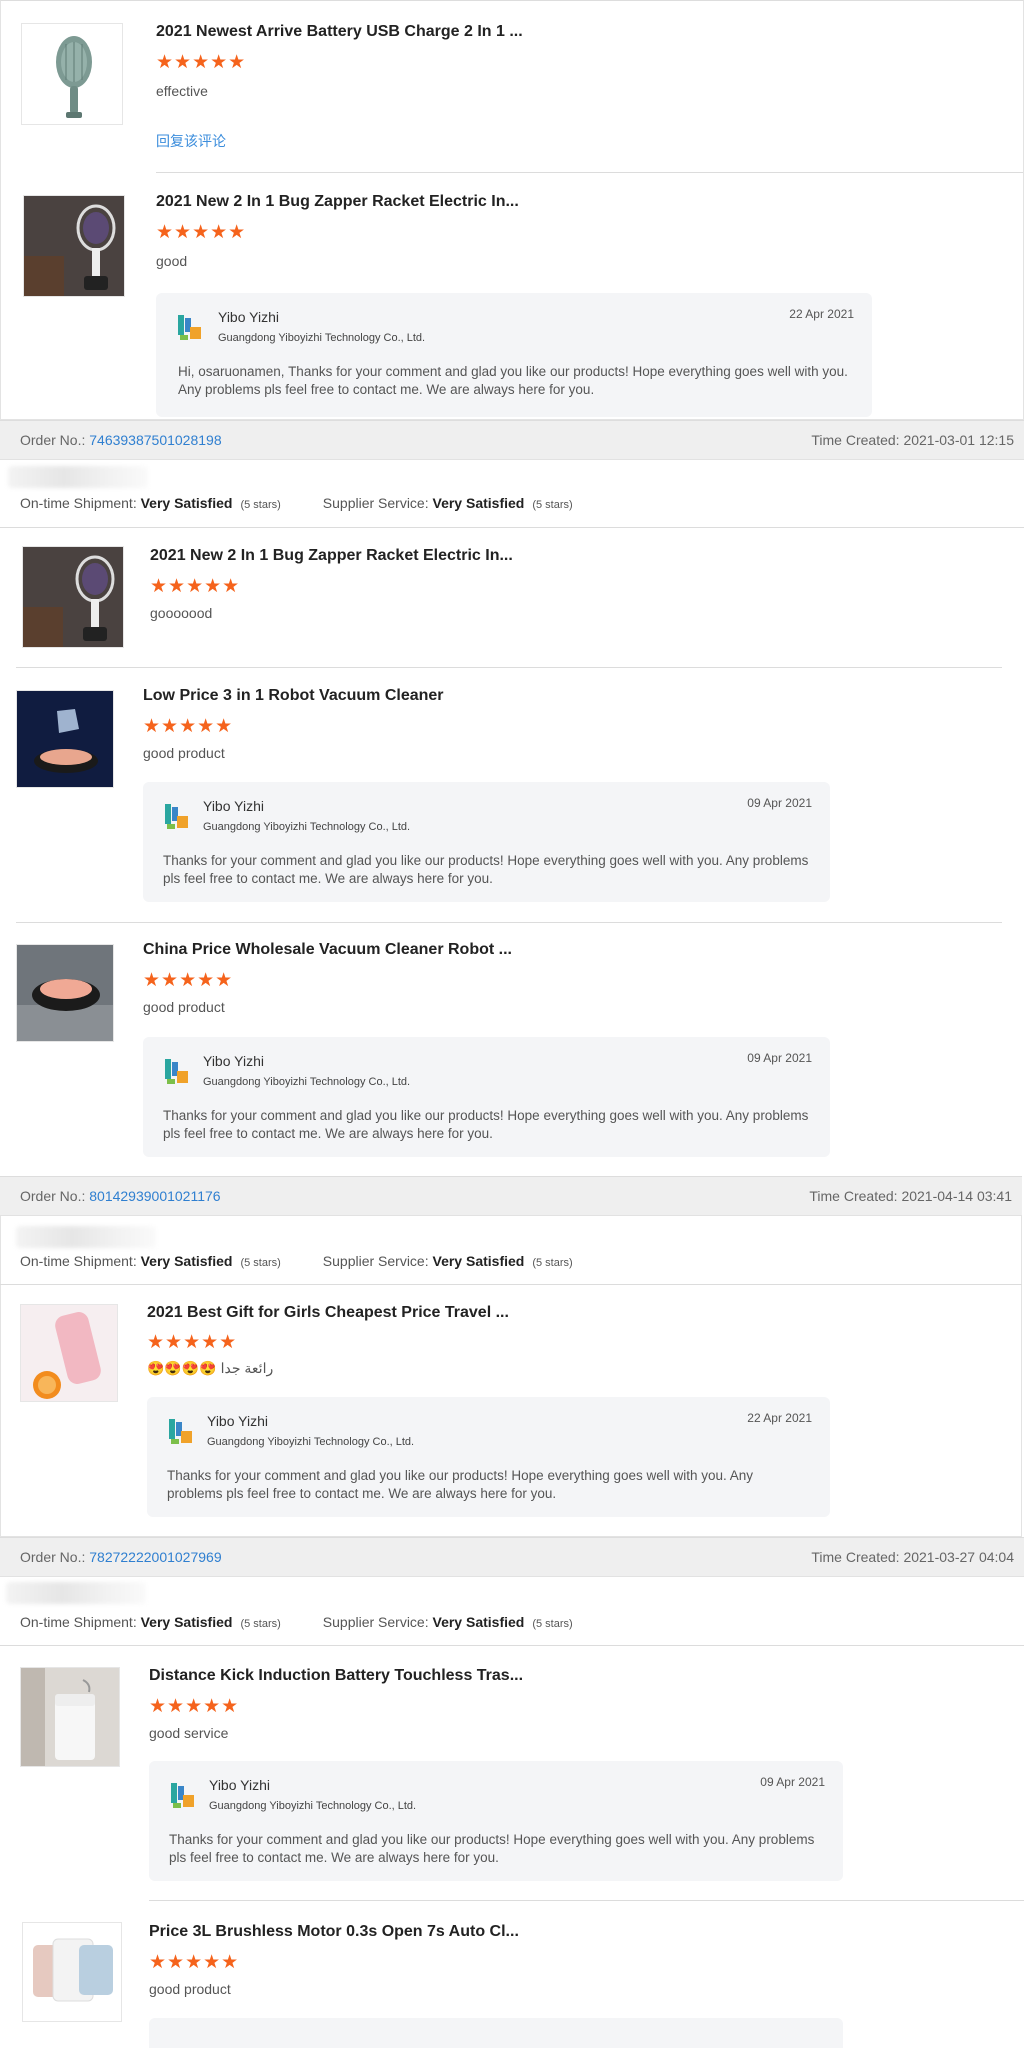  I want to click on time-created-value: 2021-03-01 12:15, so click(958, 440).